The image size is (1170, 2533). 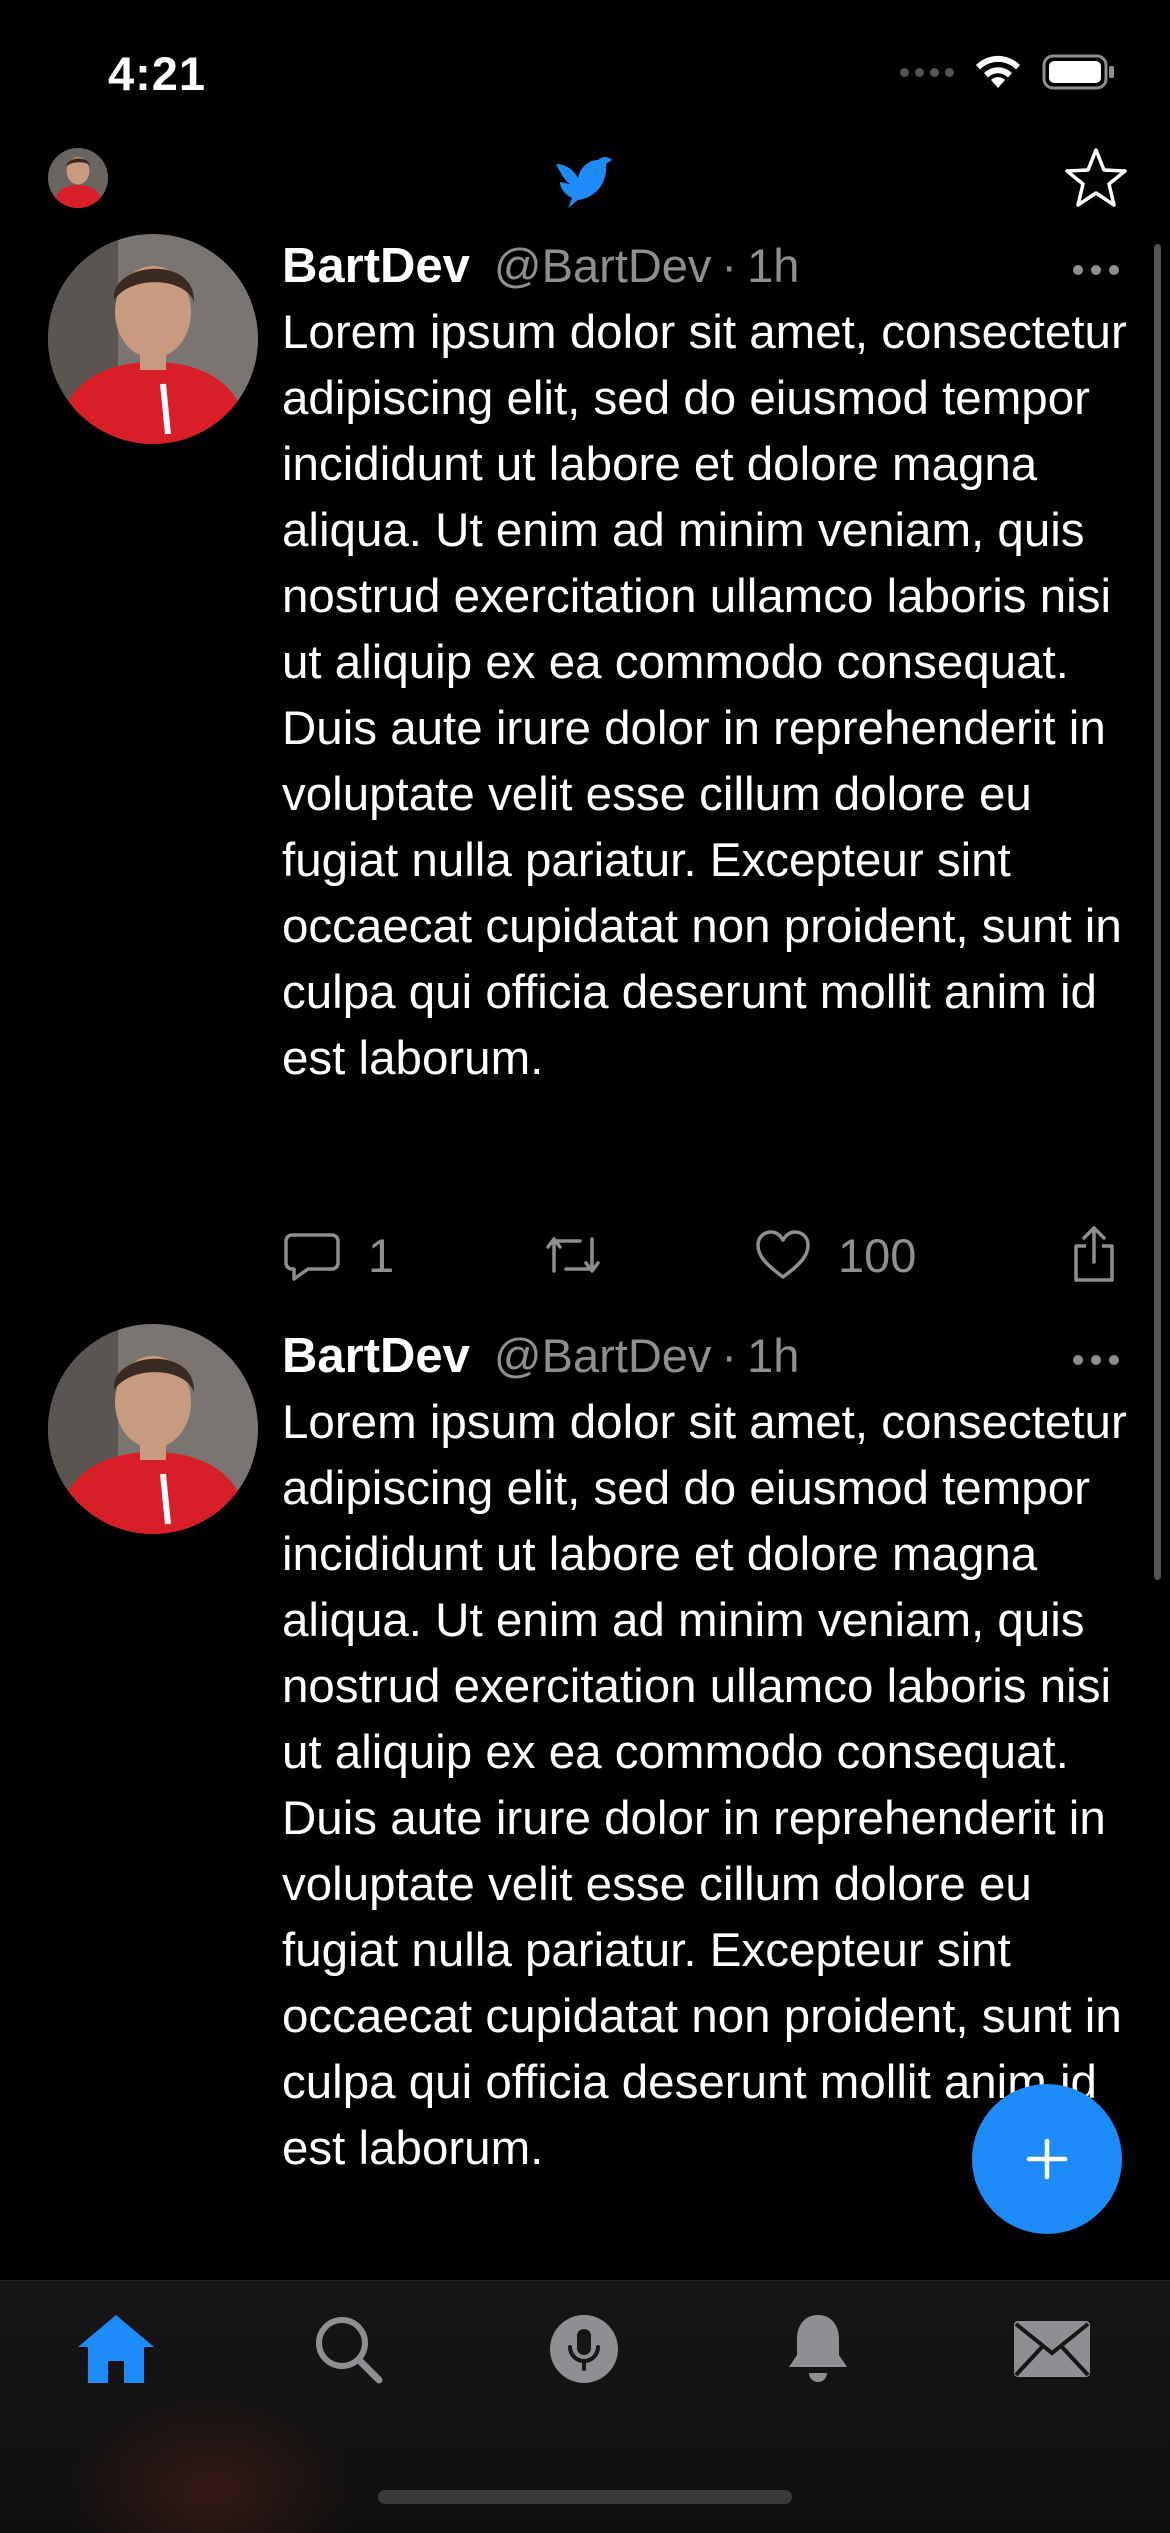 I want to click on like-count: 100, so click(x=877, y=1255).